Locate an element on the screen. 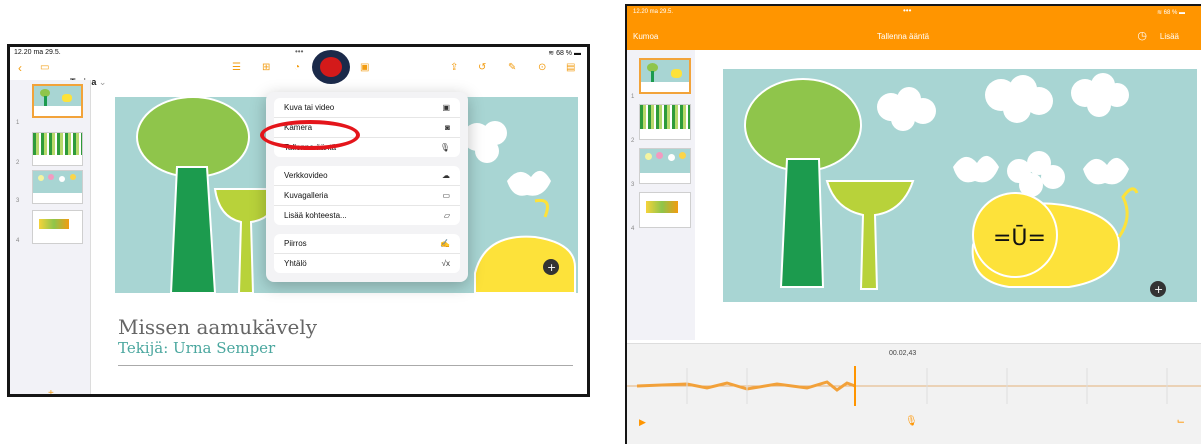 The width and height of the screenshot is (1201, 444). menu-item-web-video: Verkkovideo ☁ is located at coordinates (367, 176).